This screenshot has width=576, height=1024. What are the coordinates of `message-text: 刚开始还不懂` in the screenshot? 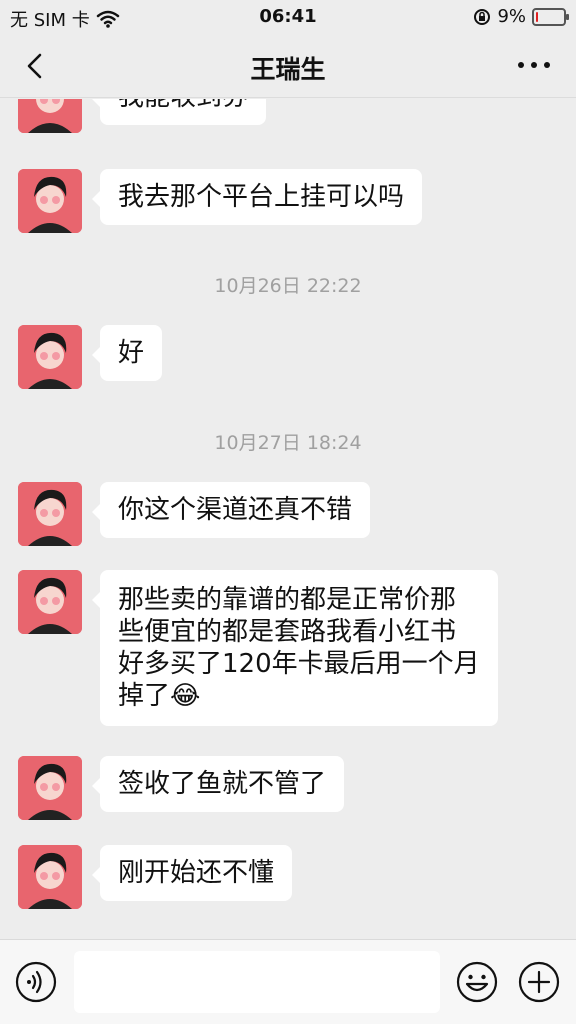 It's located at (196, 873).